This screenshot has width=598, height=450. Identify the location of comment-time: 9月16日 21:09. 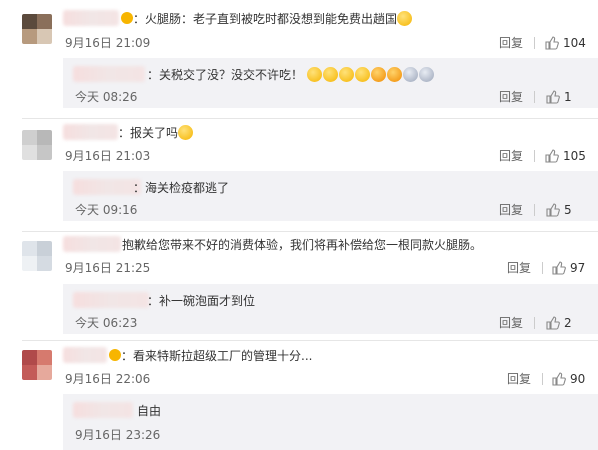
(108, 43).